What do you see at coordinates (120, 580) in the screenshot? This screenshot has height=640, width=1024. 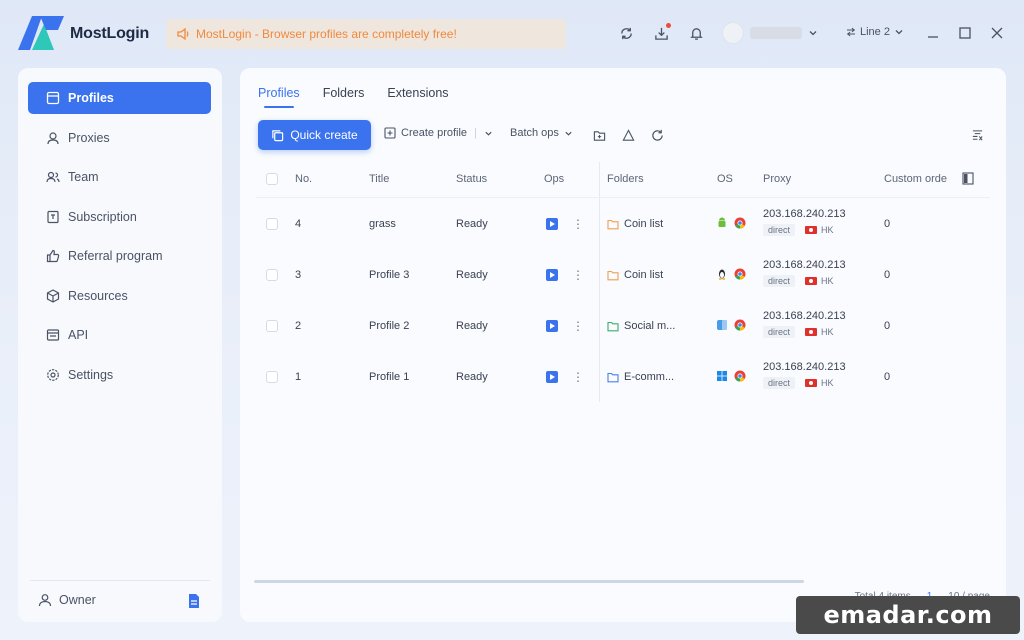 I see `sidebar-divider` at bounding box center [120, 580].